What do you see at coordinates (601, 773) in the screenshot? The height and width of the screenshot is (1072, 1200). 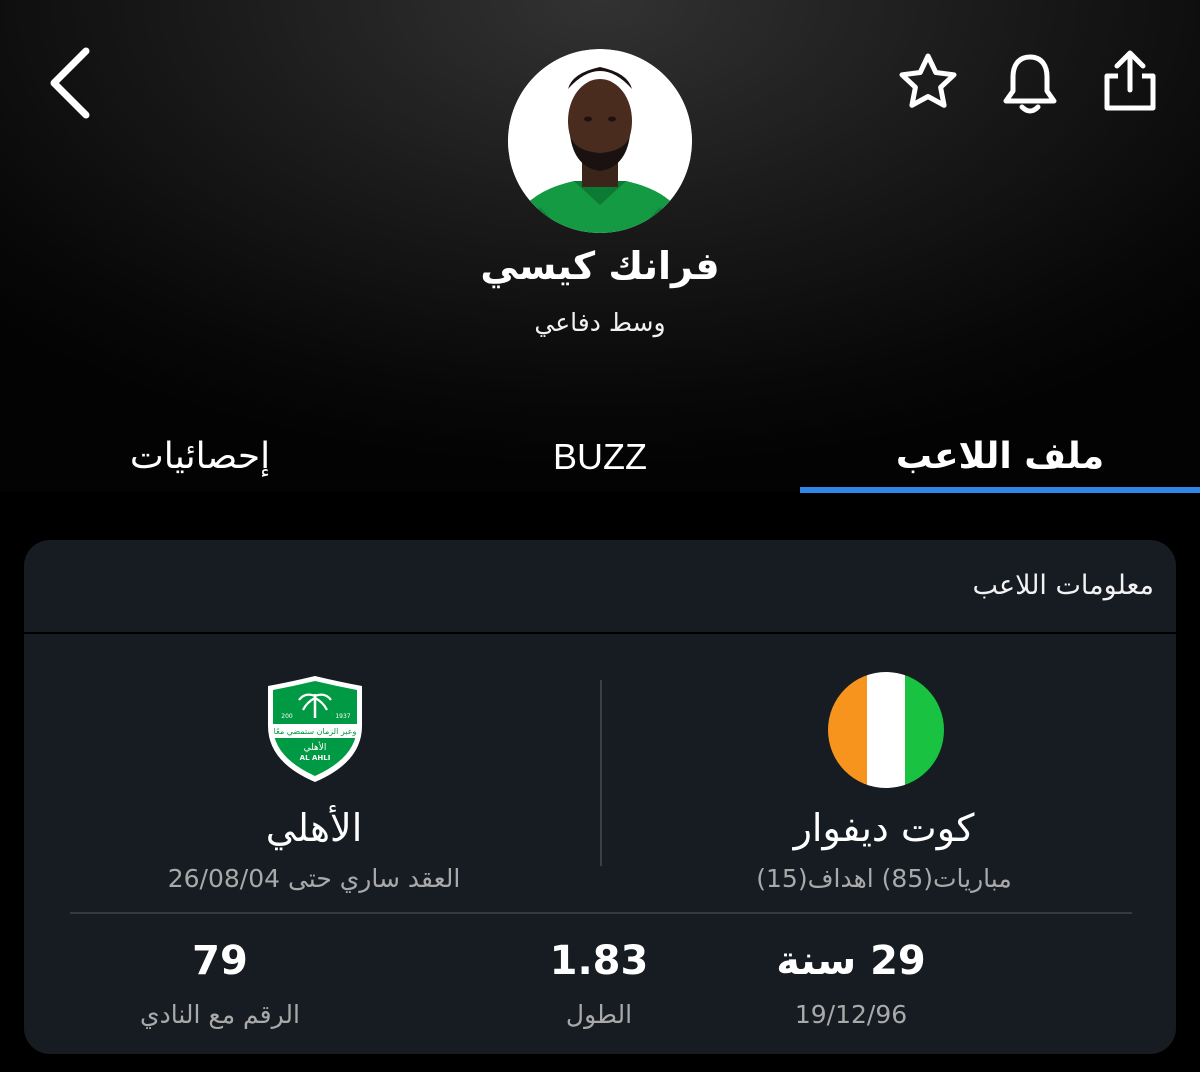 I see `column-divider` at bounding box center [601, 773].